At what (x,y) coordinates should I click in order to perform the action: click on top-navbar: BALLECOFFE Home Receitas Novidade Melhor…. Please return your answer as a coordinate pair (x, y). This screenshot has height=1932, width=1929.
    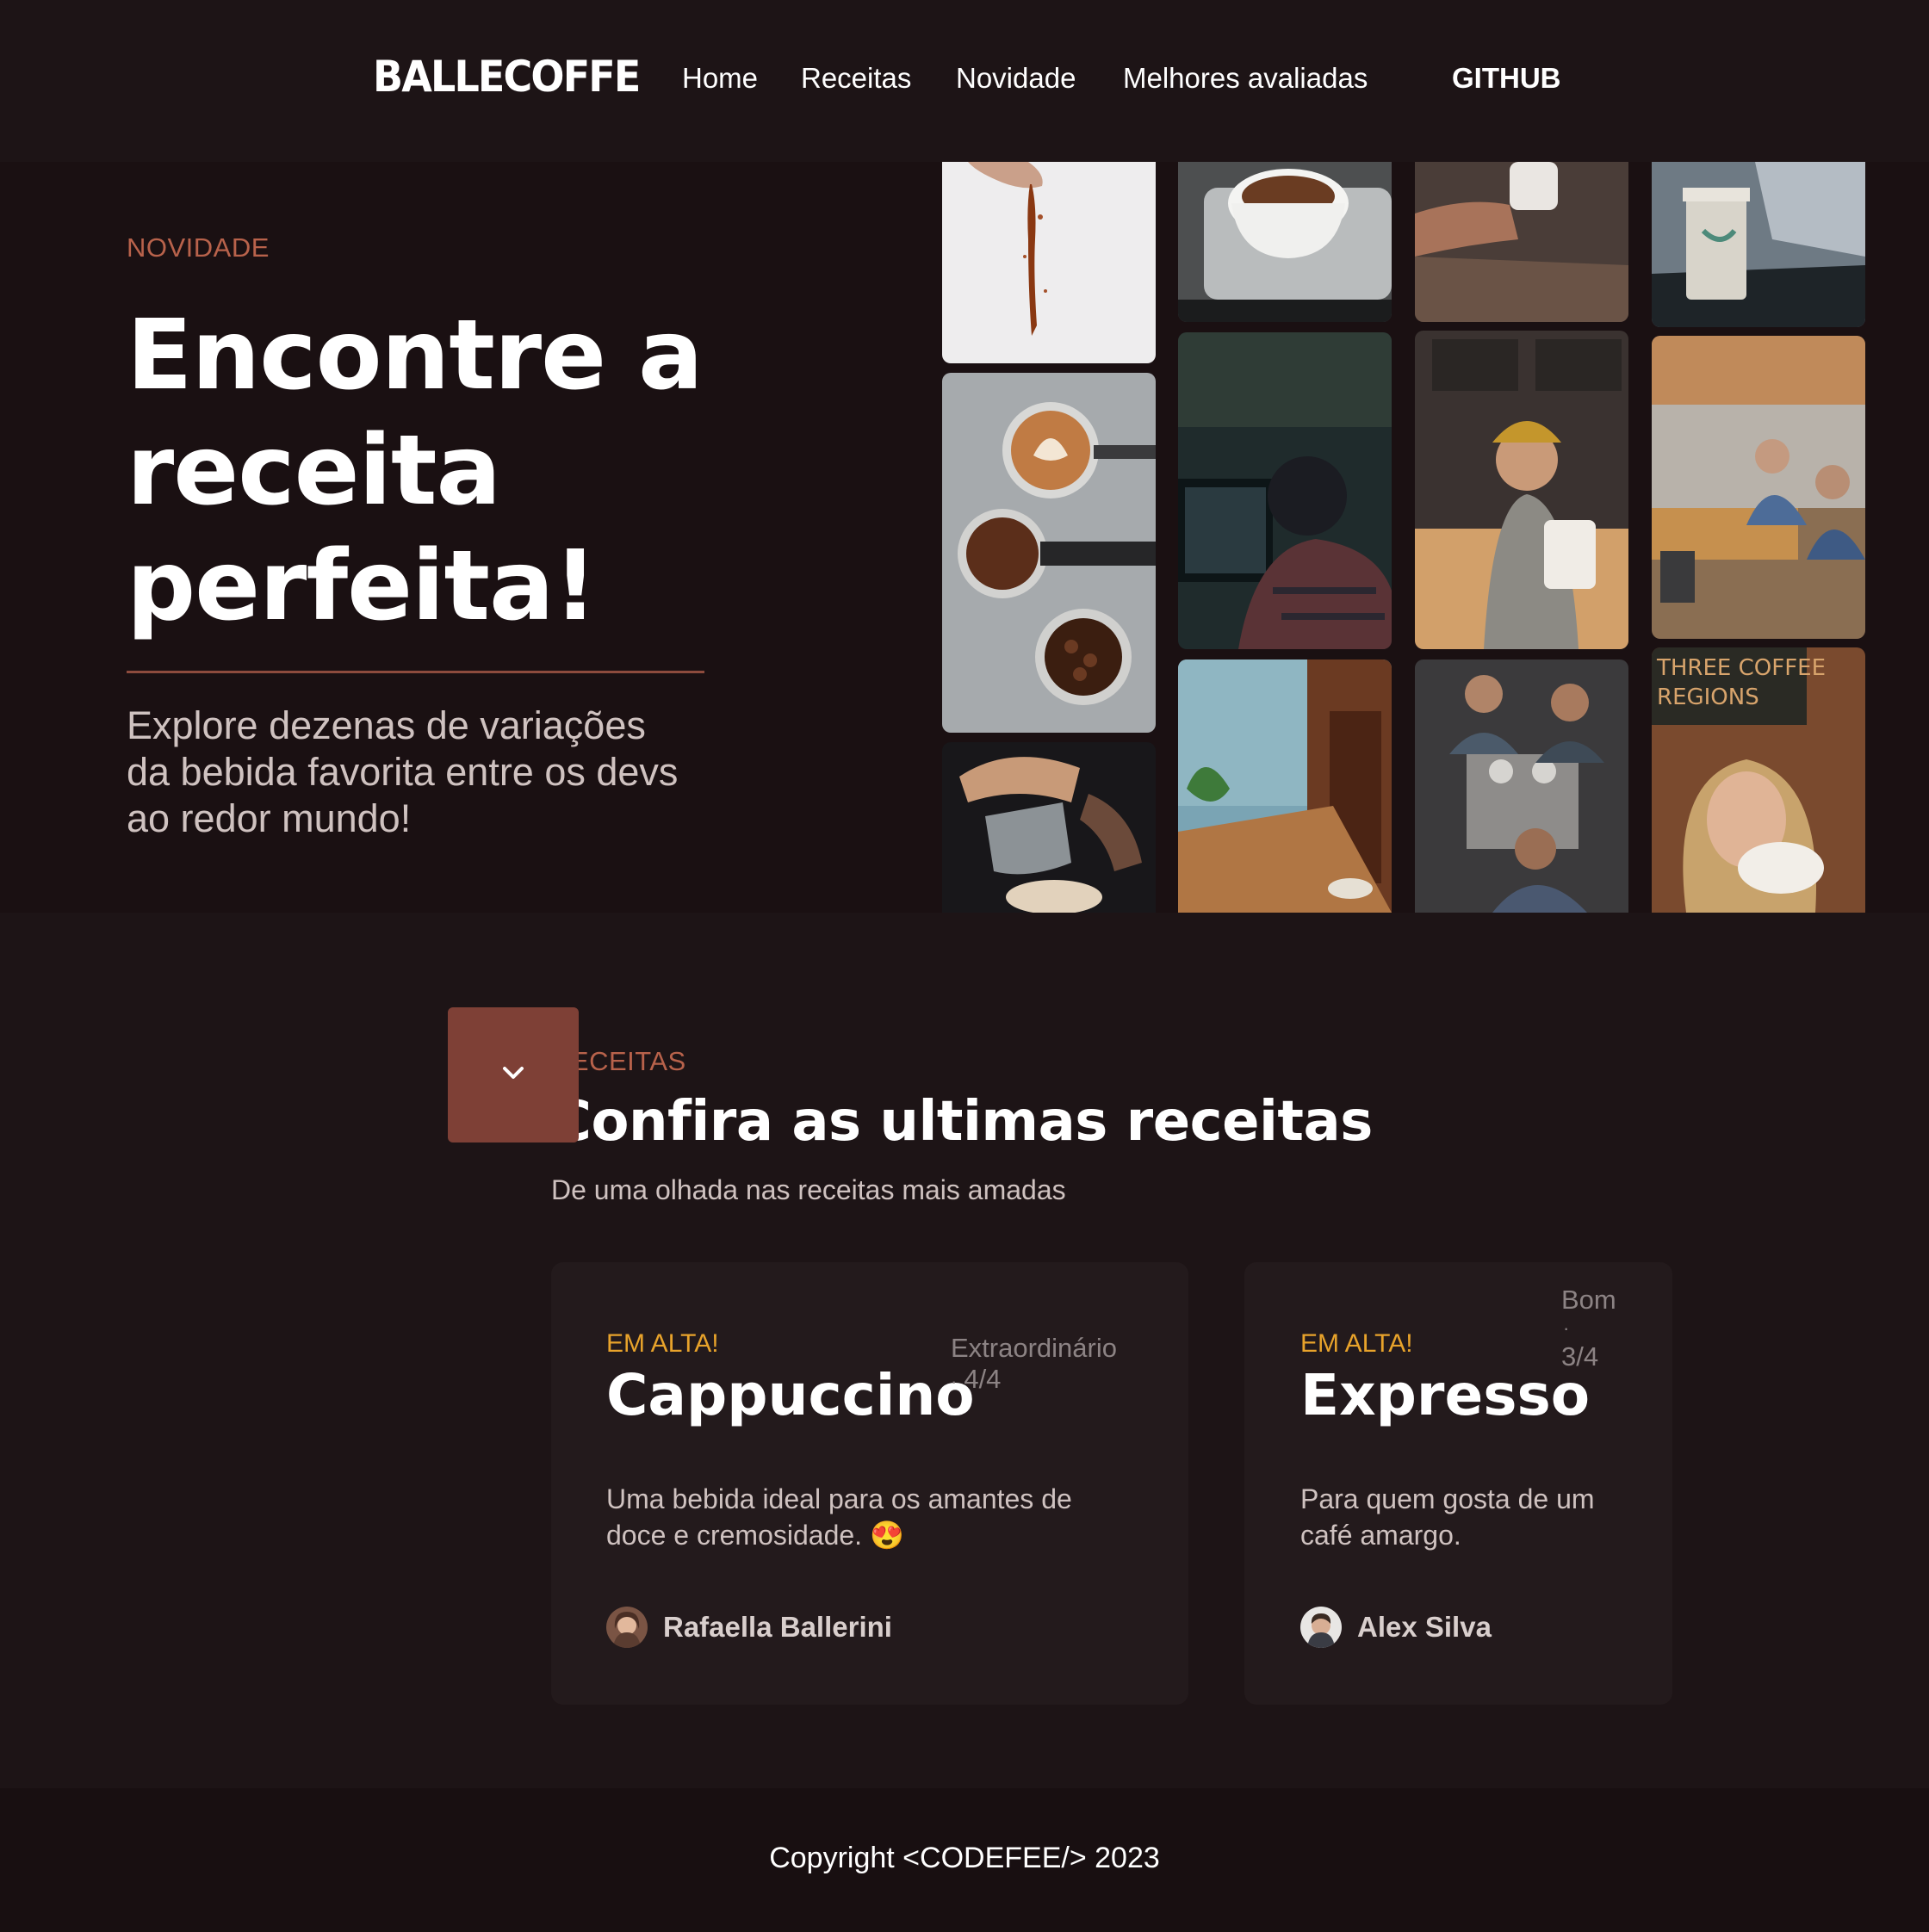
    Looking at the image, I should click on (964, 81).